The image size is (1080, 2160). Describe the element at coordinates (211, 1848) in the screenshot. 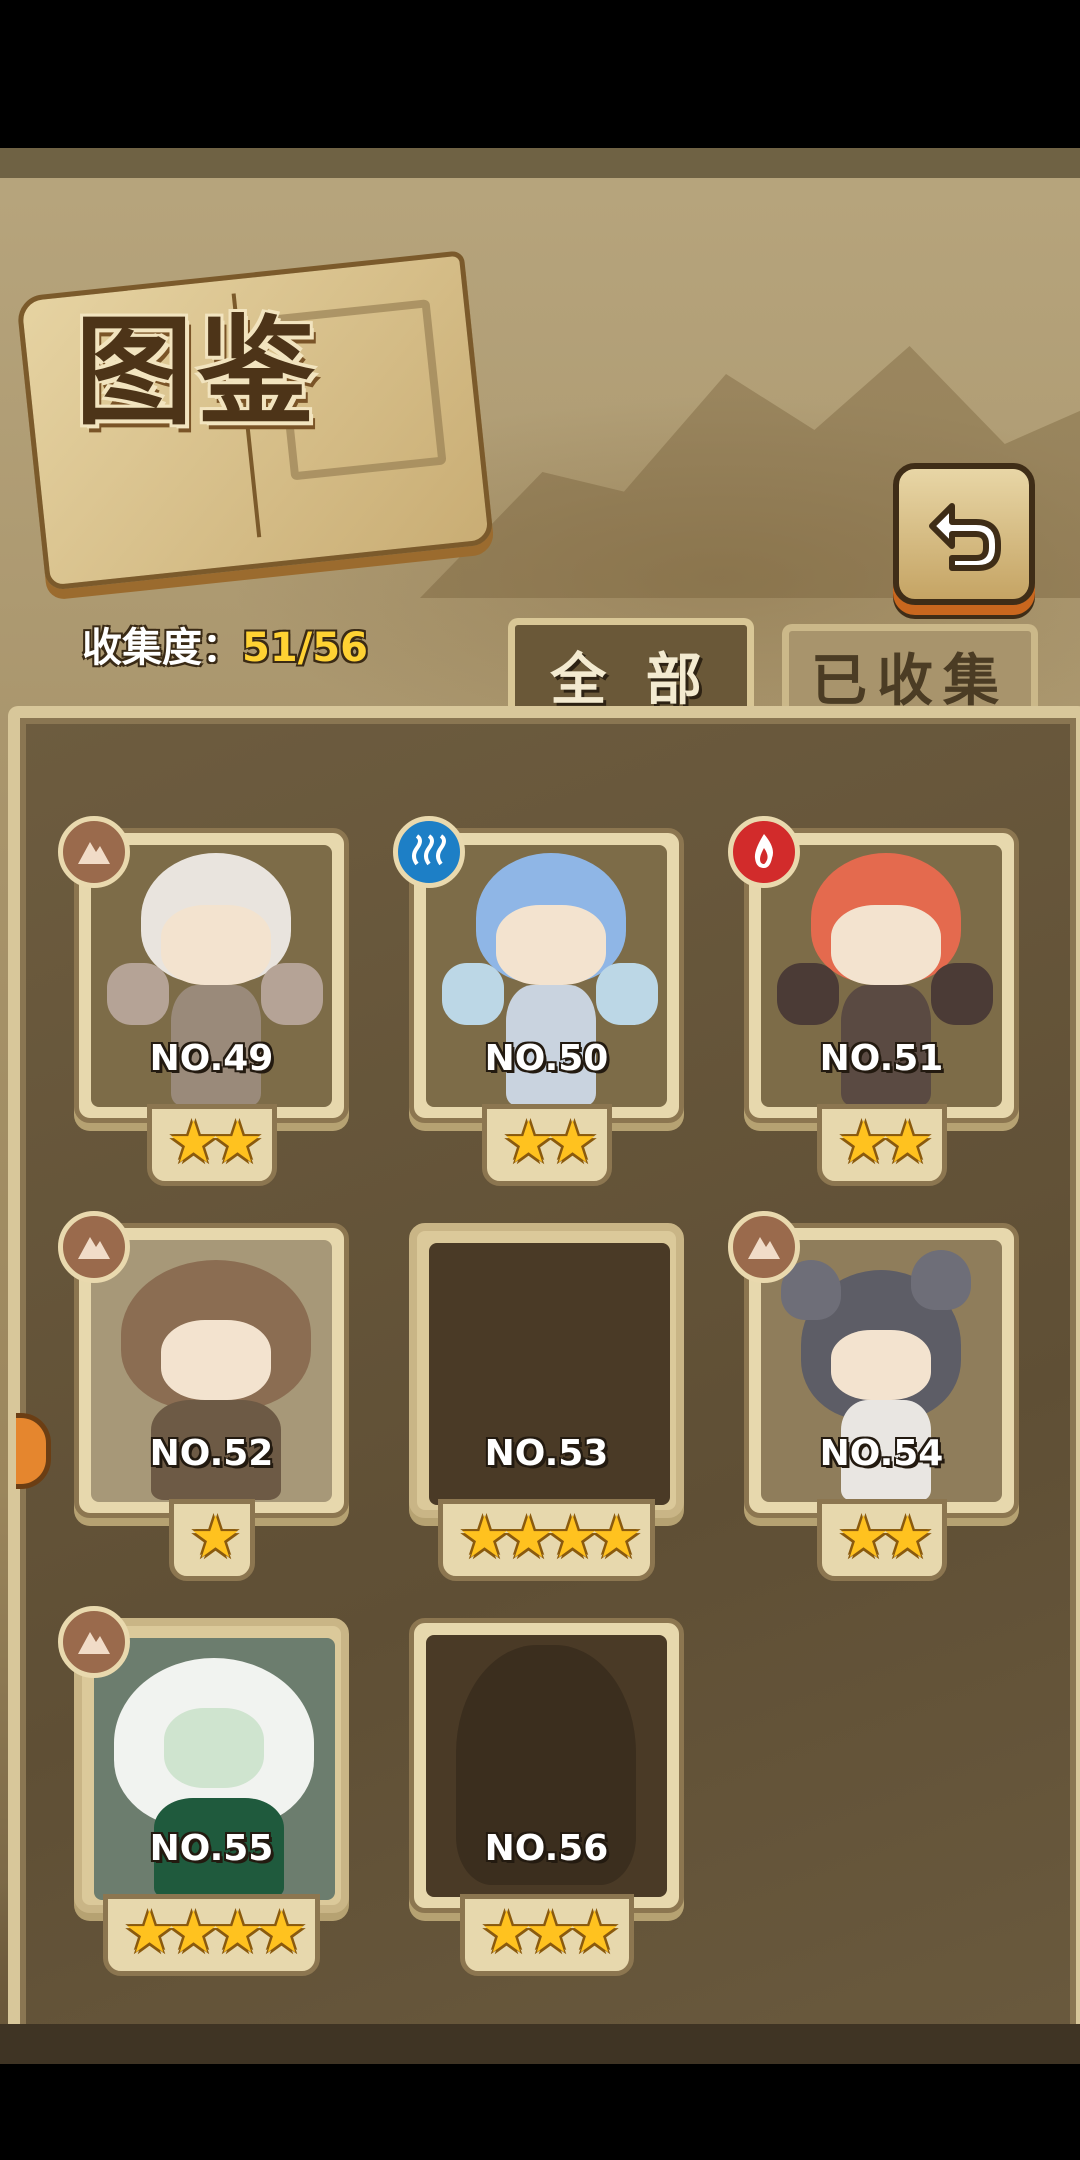

I see `card-number: NO.55` at that location.